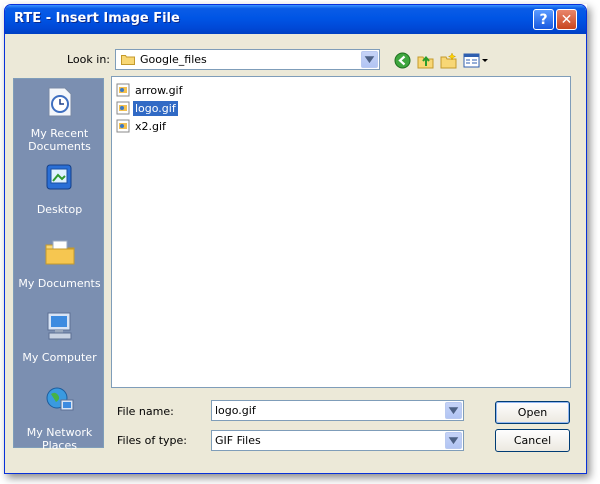 The image size is (600, 484). What do you see at coordinates (238, 440) in the screenshot?
I see `file-type-value: GIF Files` at bounding box center [238, 440].